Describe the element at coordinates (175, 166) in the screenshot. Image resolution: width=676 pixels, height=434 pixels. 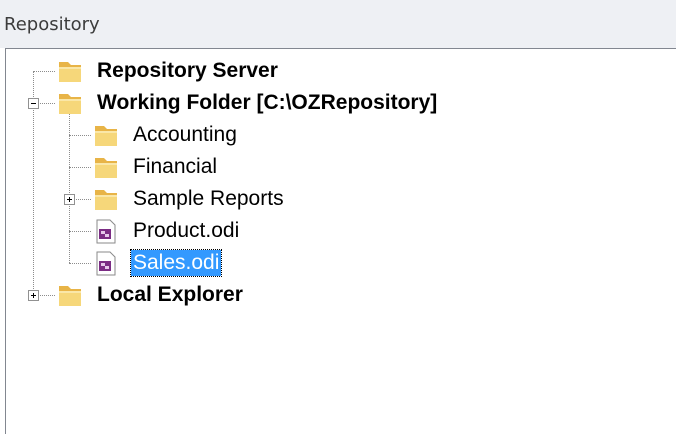
I see `tree-node-label: Financial` at that location.